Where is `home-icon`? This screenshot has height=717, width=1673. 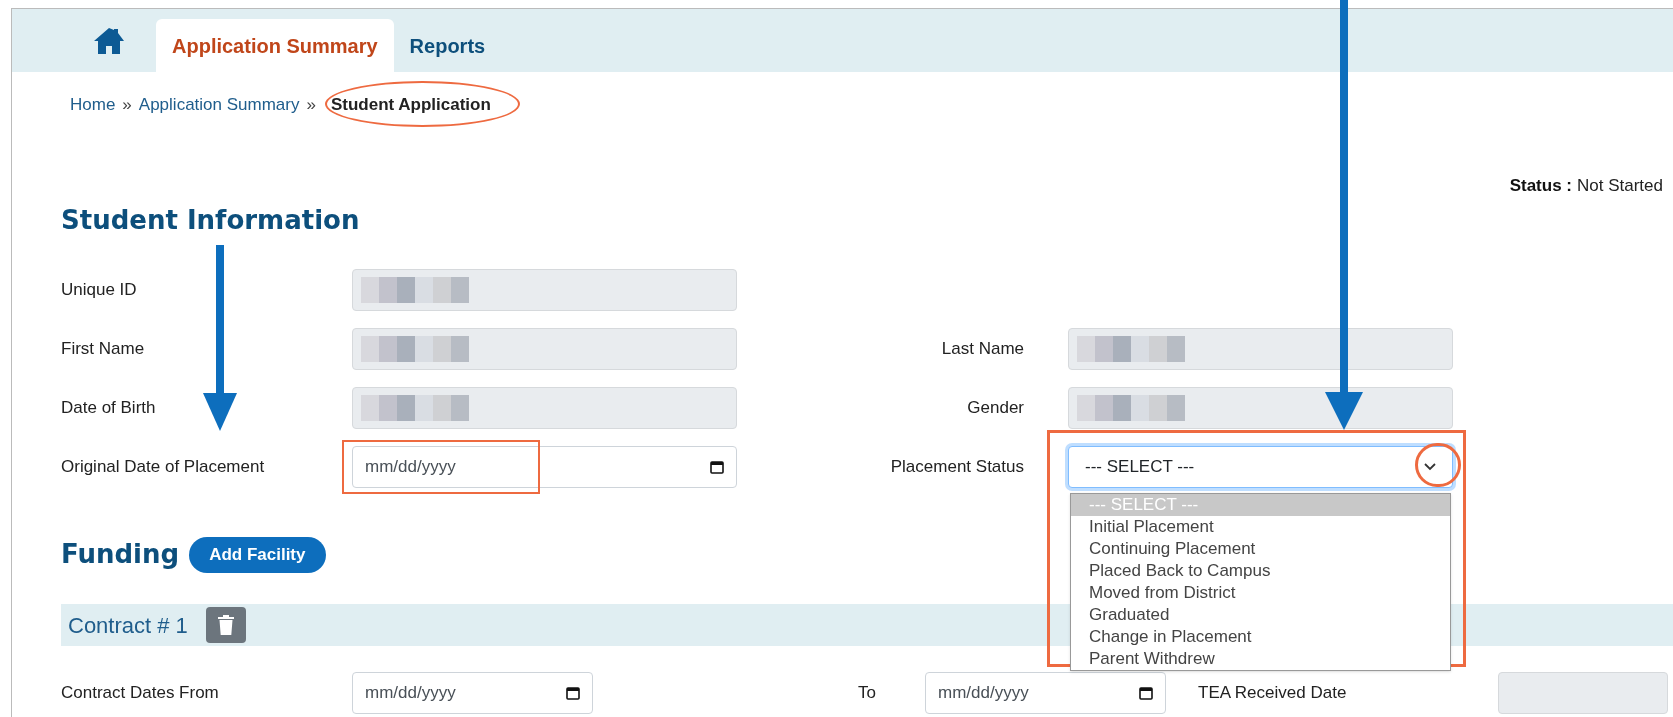
home-icon is located at coordinates (109, 41).